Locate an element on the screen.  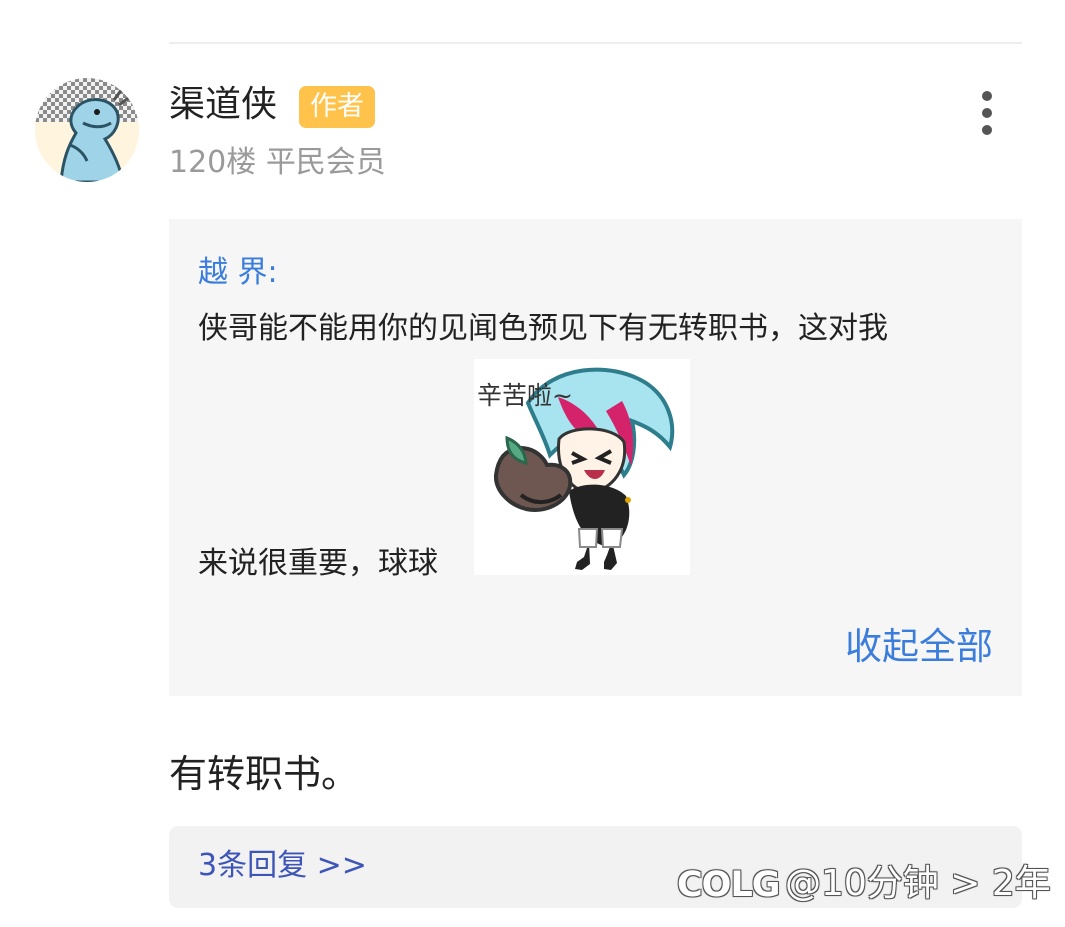
sticker-caption: 辛苦啦~ is located at coordinates (525, 395).